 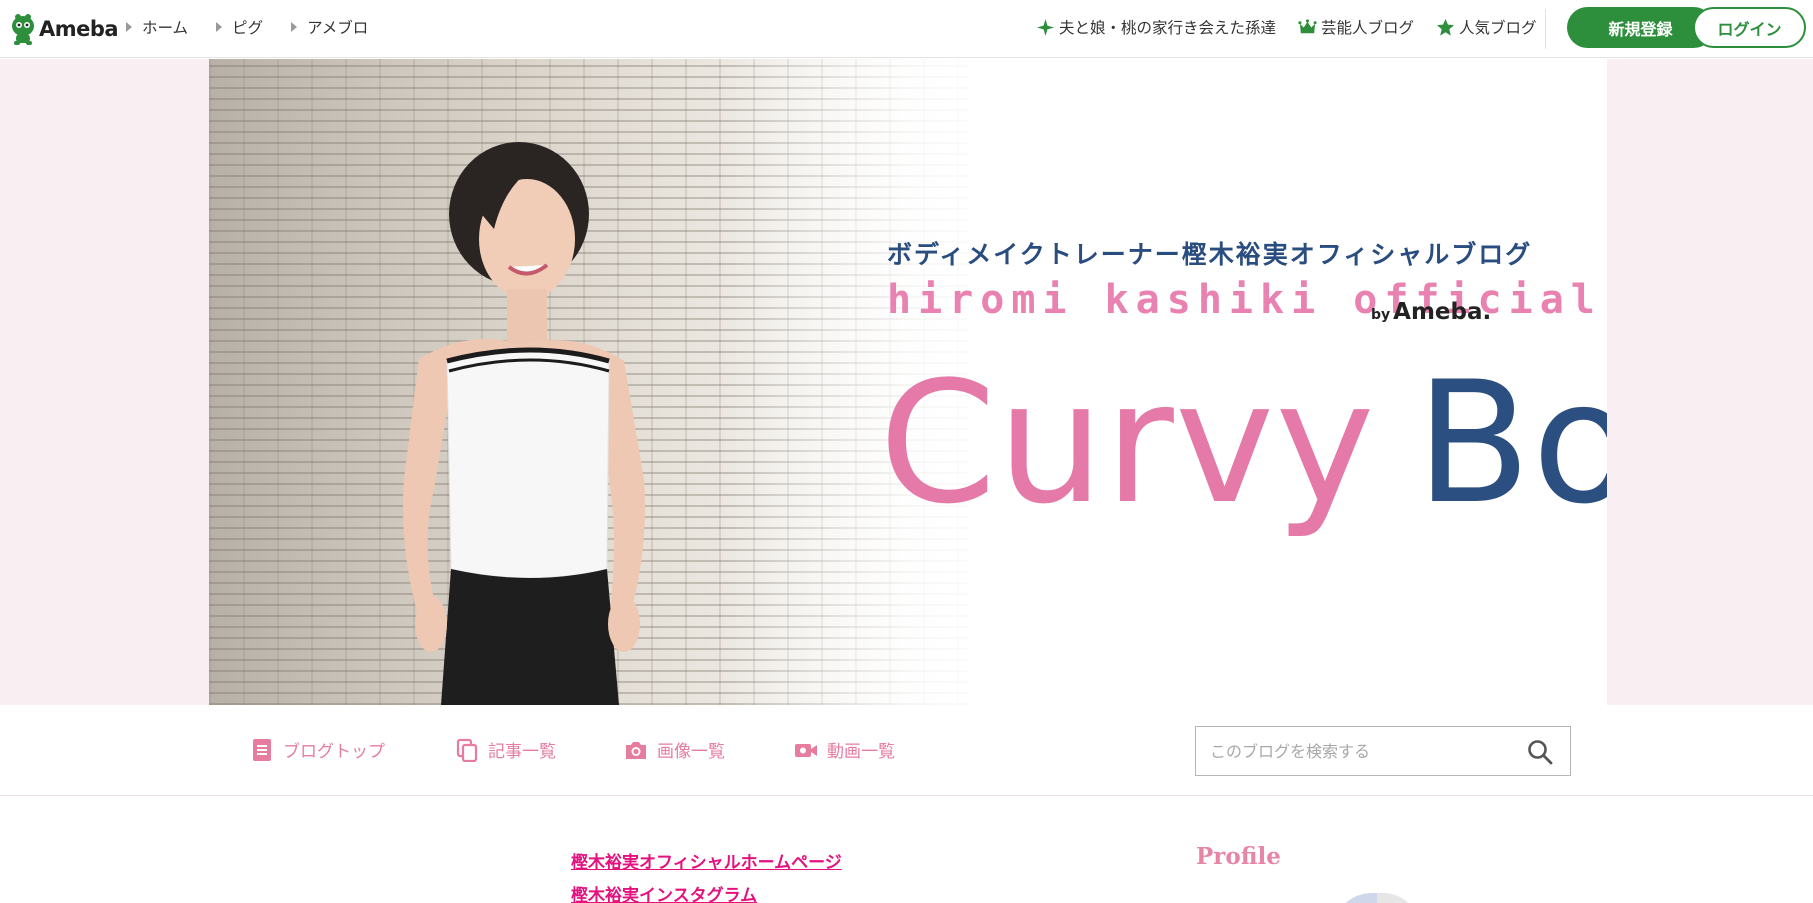 What do you see at coordinates (79, 29) in the screenshot?
I see `logo-text: Ameba` at bounding box center [79, 29].